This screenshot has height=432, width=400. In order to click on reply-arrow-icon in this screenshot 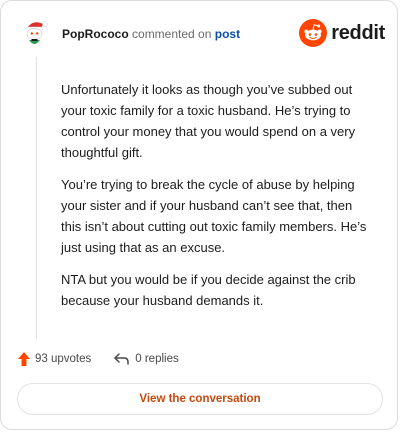, I will do `click(122, 359)`.